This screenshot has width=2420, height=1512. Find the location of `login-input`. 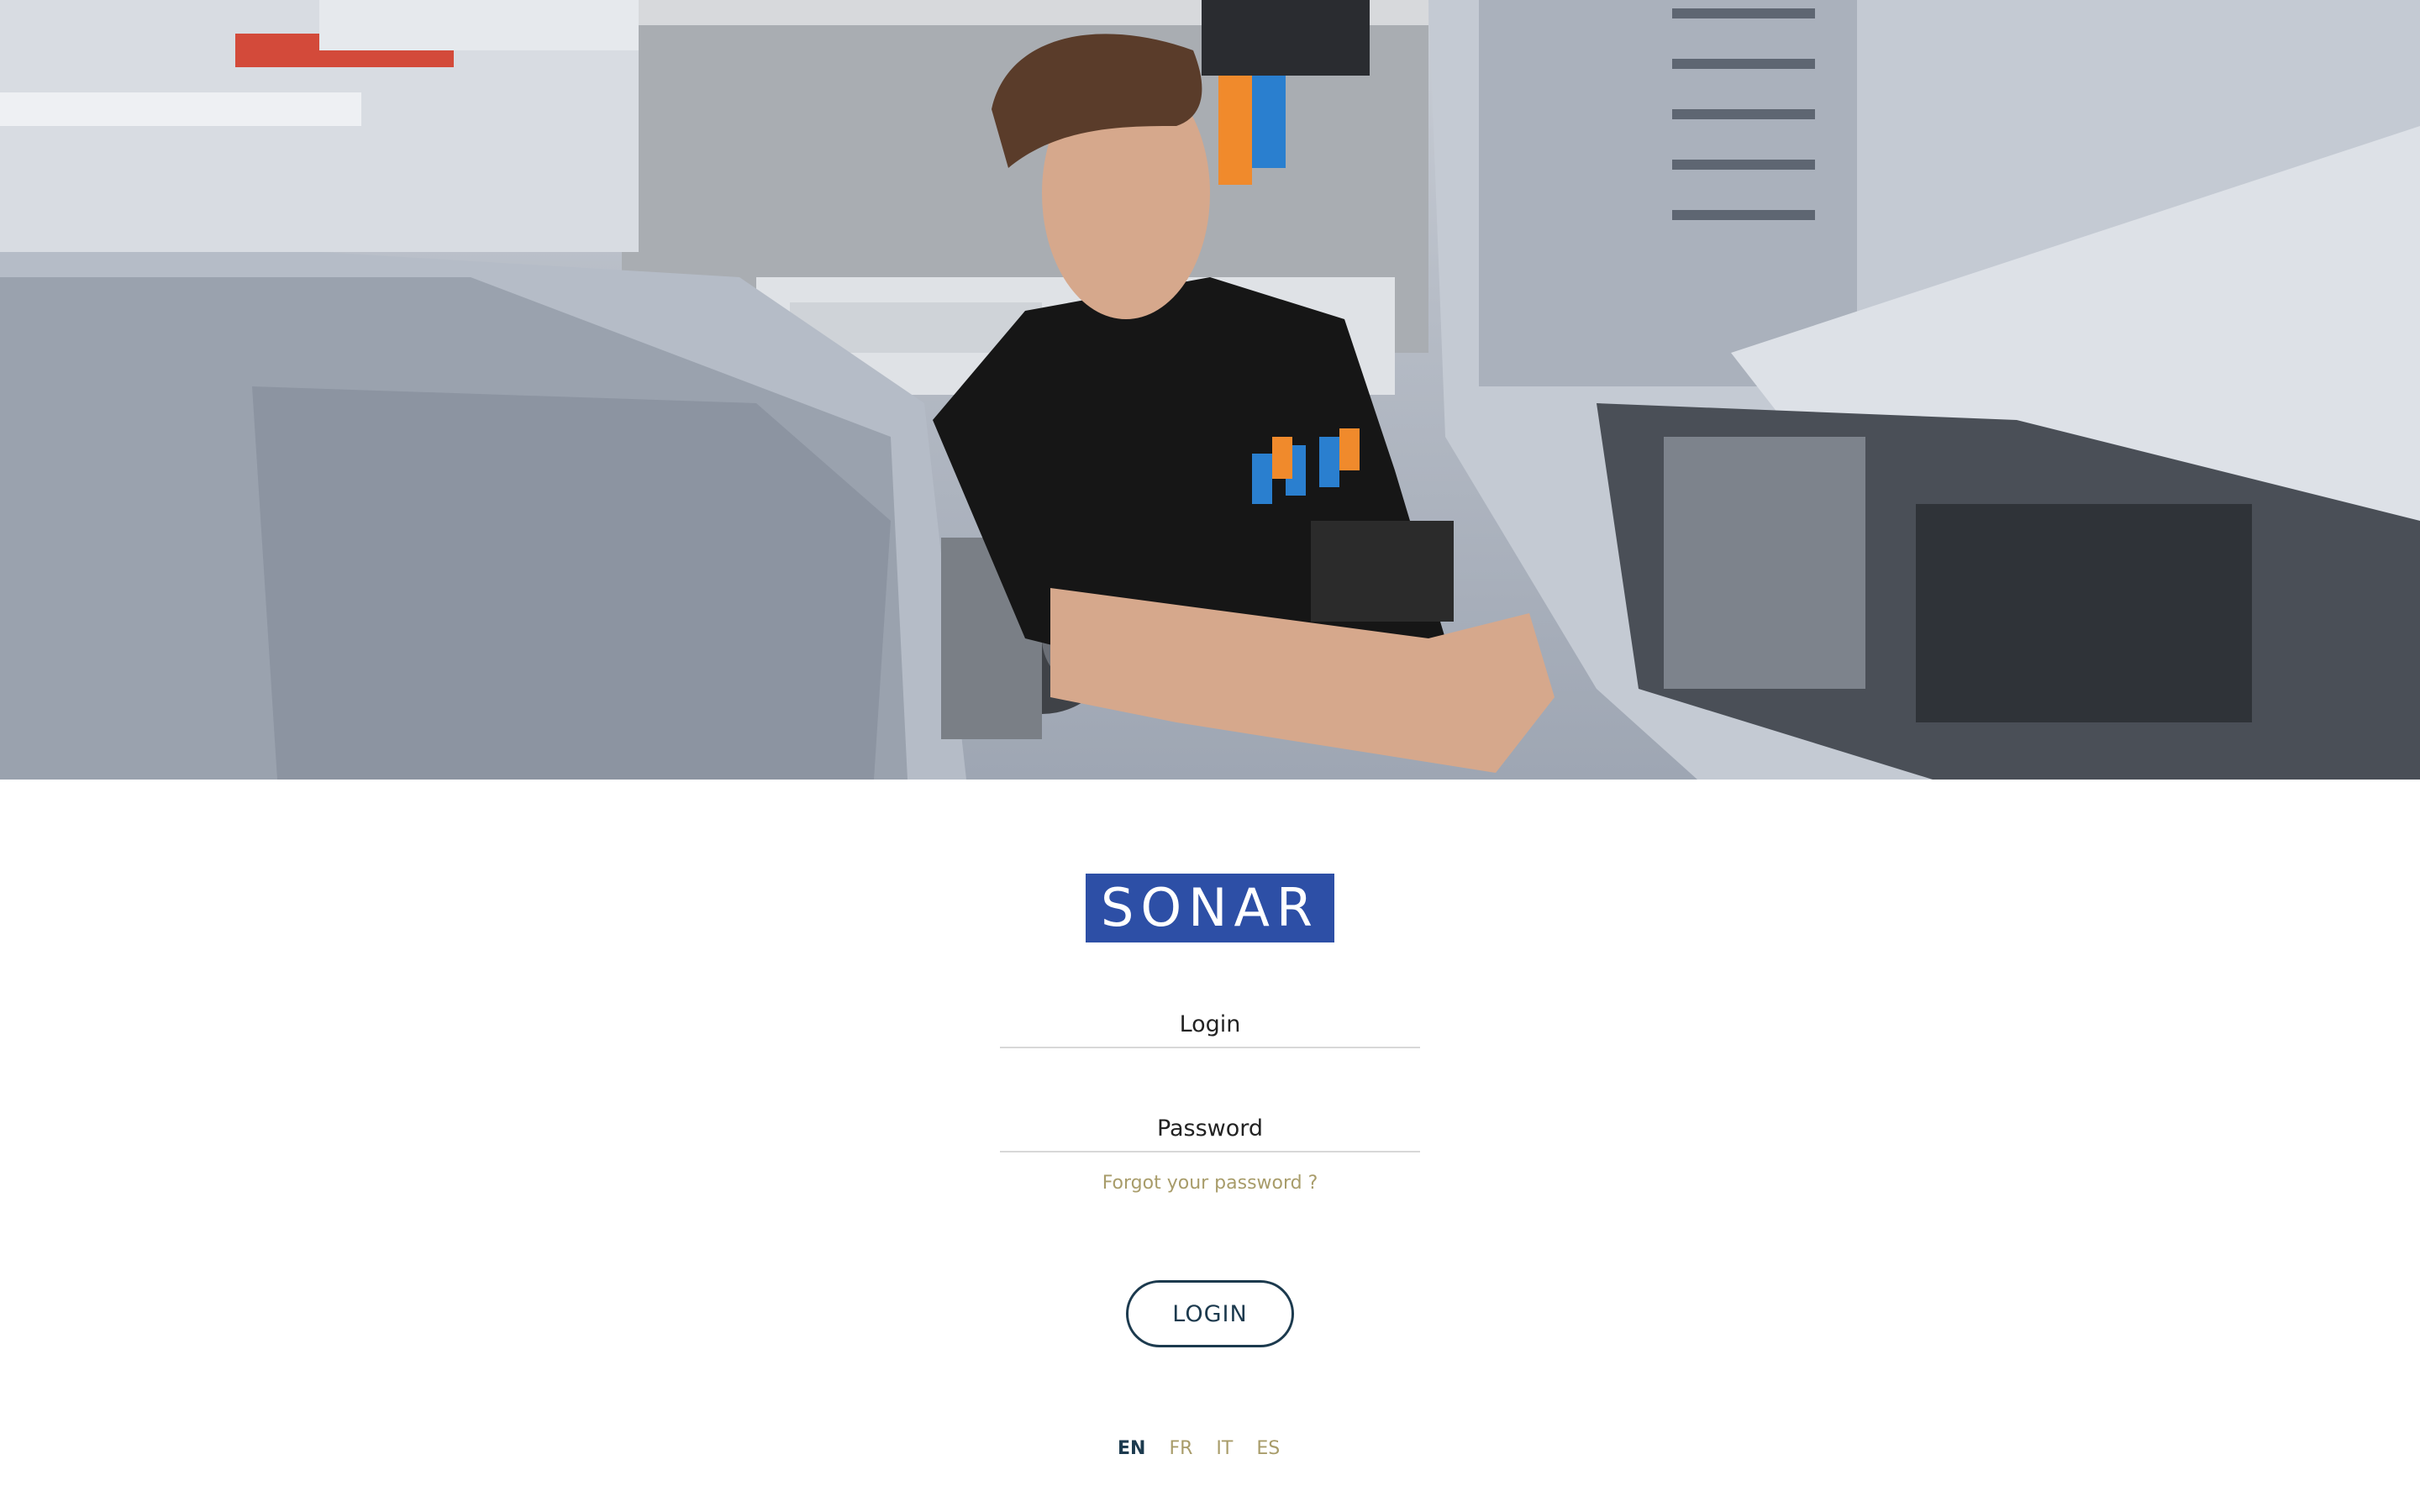

login-input is located at coordinates (1210, 1024).